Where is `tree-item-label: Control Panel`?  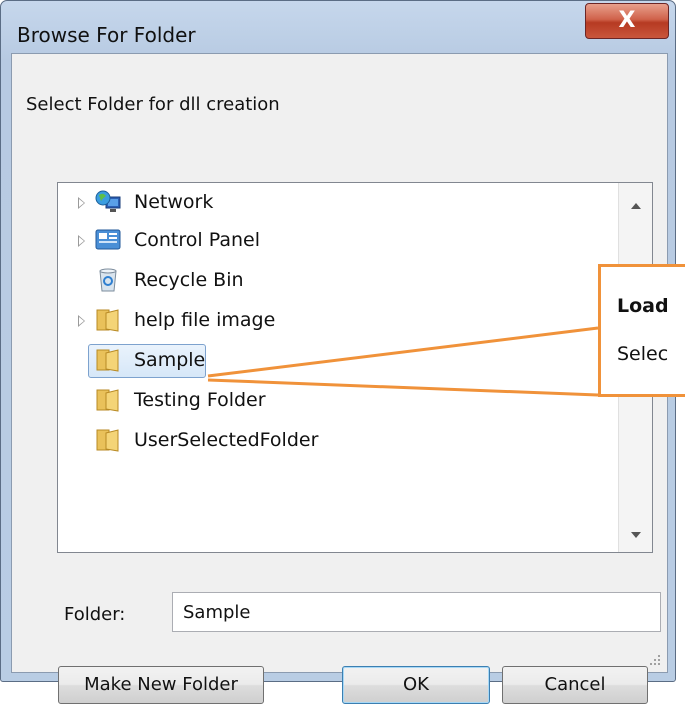 tree-item-label: Control Panel is located at coordinates (197, 240).